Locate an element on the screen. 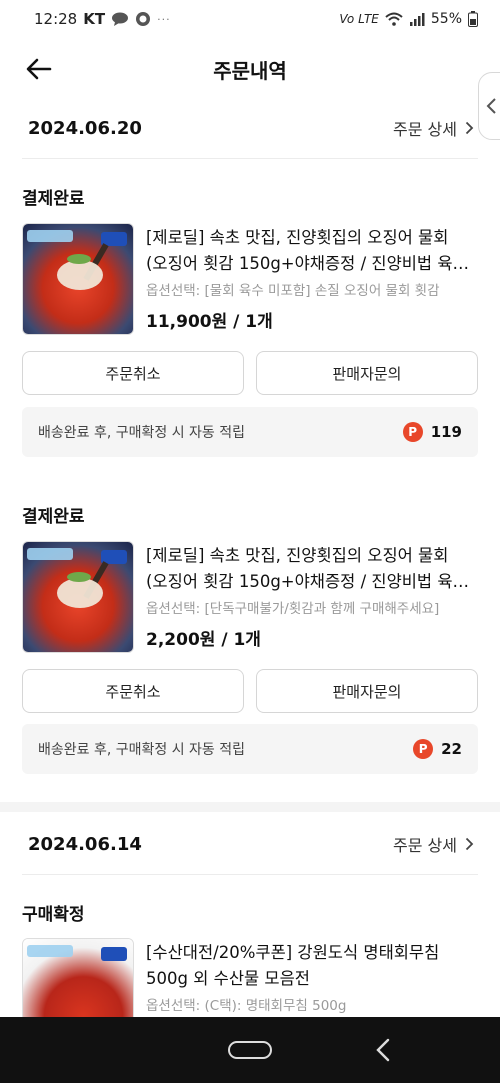 The image size is (500, 1083). order-date-row: 2024.06.20 주문 상세 is located at coordinates (250, 128).